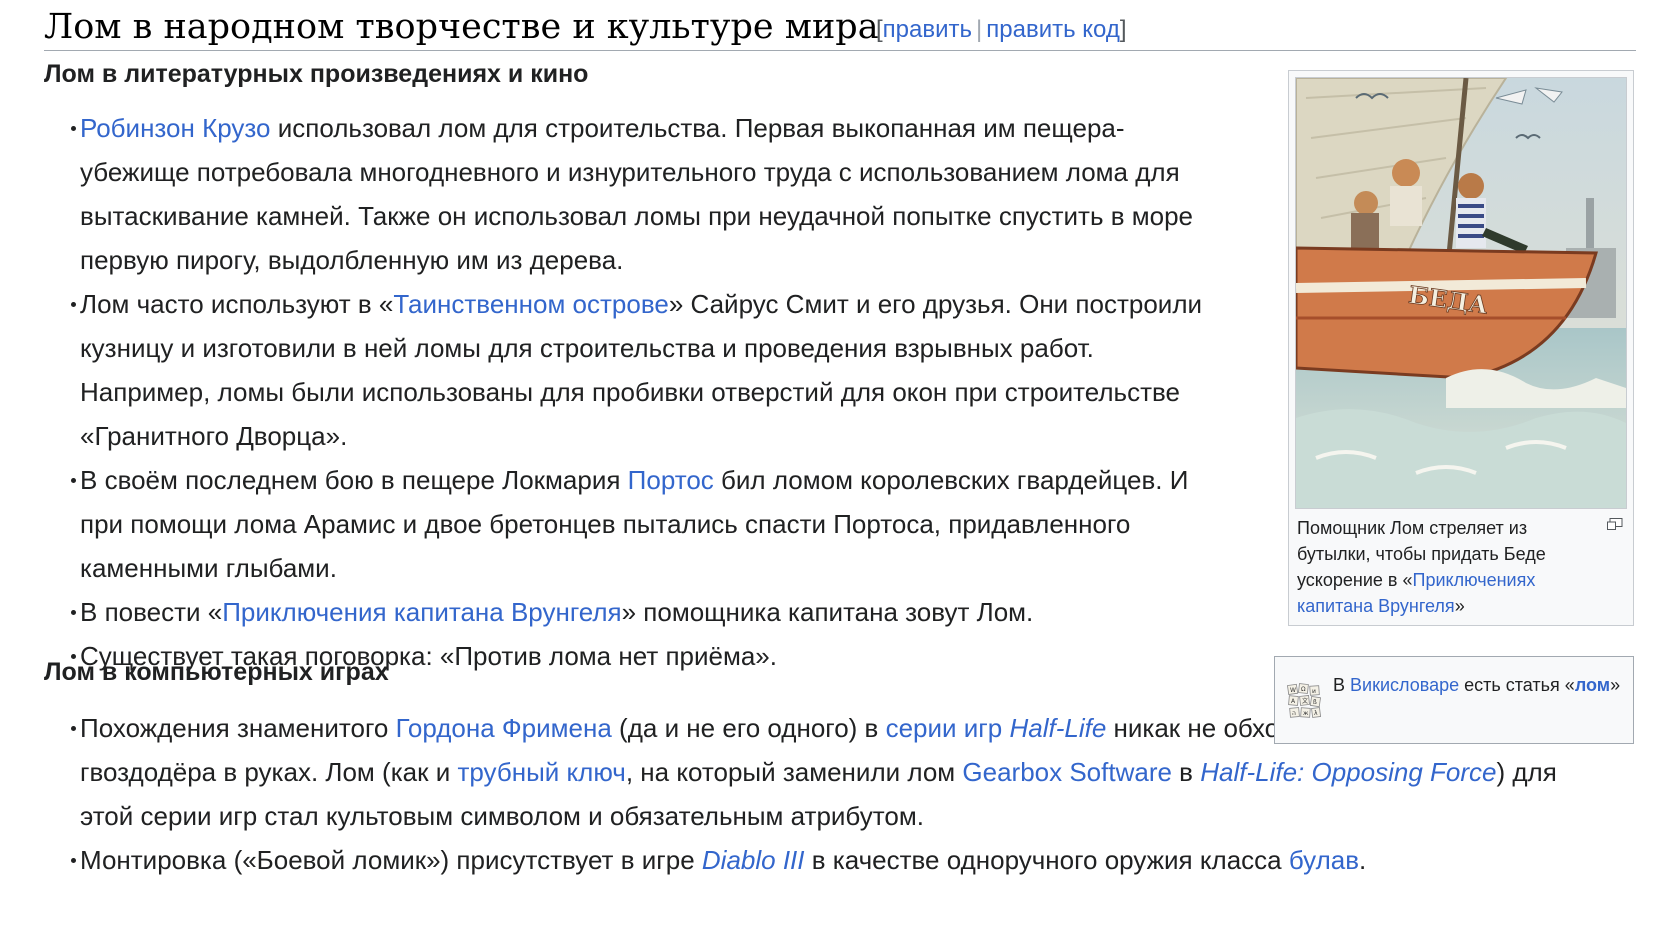 Image resolution: width=1662 pixels, height=950 pixels. I want to click on list-item-text: В повести «, so click(151, 612).